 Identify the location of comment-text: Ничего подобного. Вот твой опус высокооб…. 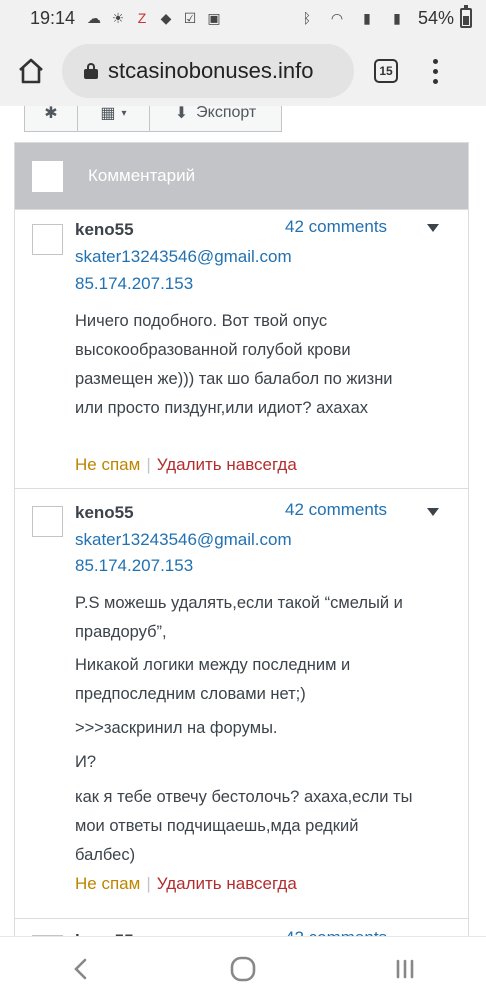
(234, 364).